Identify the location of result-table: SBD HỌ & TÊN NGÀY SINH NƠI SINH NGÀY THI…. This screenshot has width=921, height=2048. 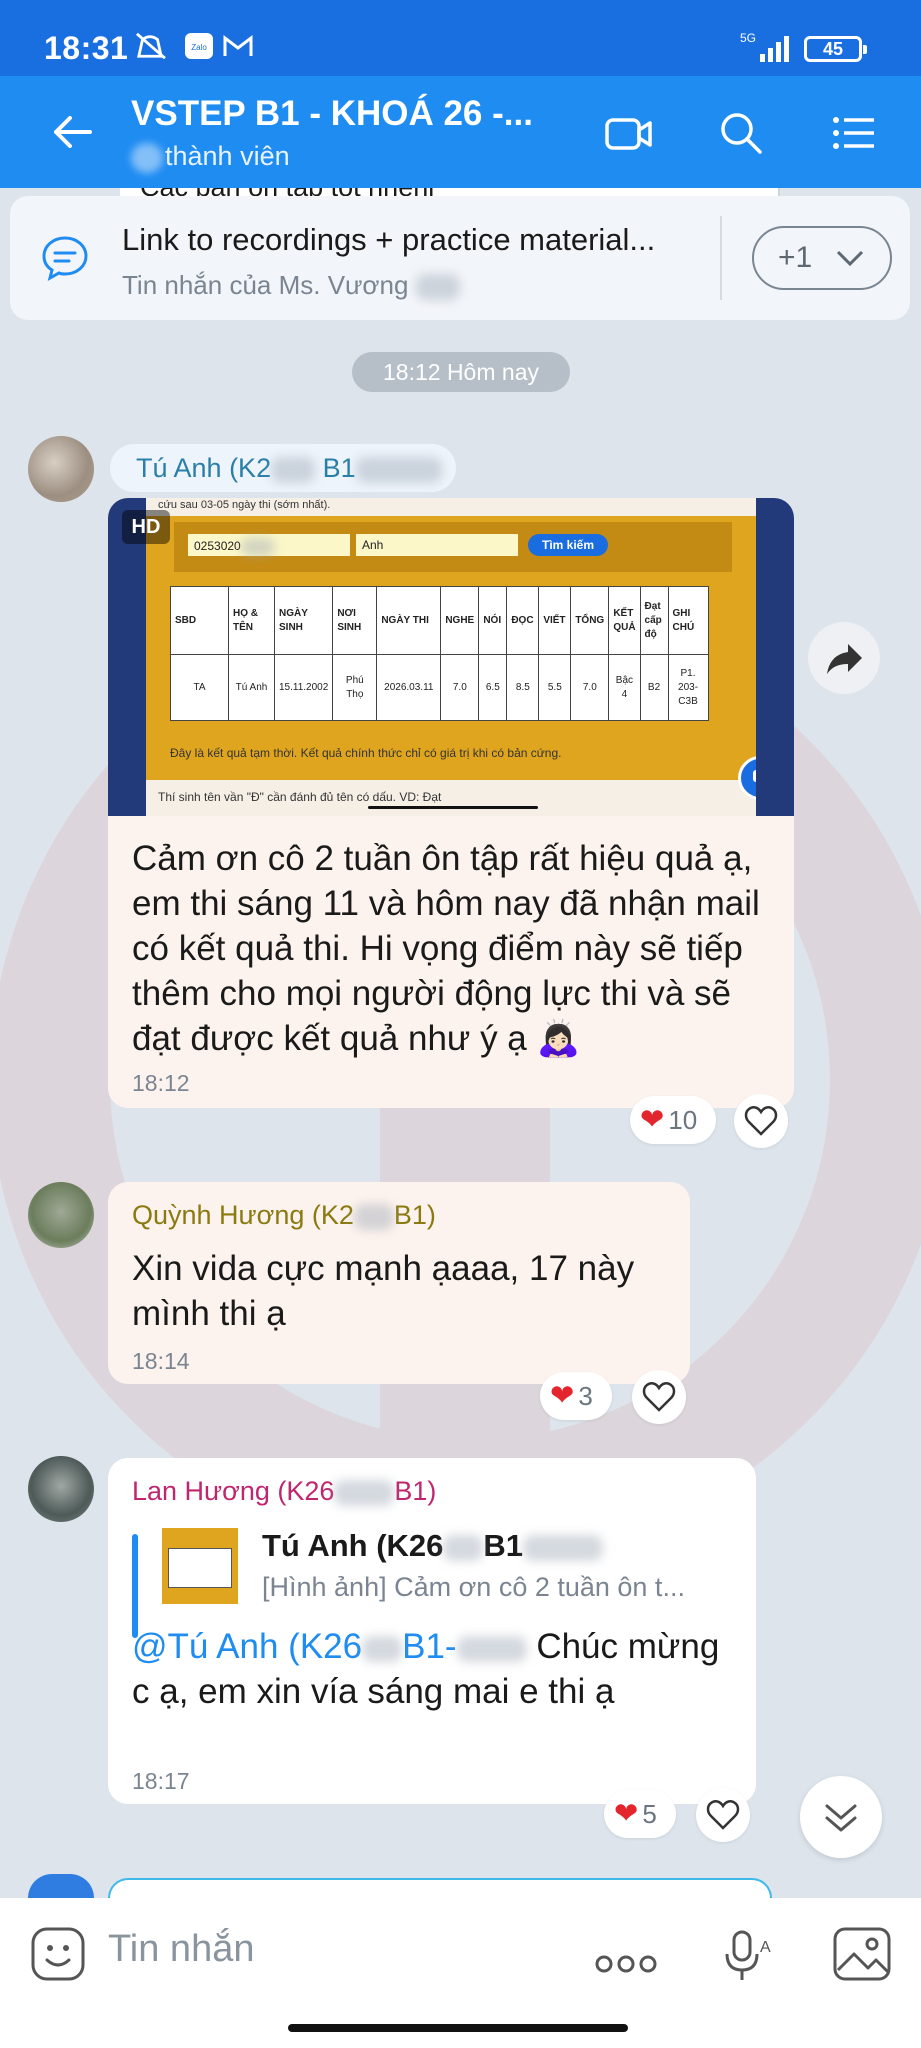
(439, 653).